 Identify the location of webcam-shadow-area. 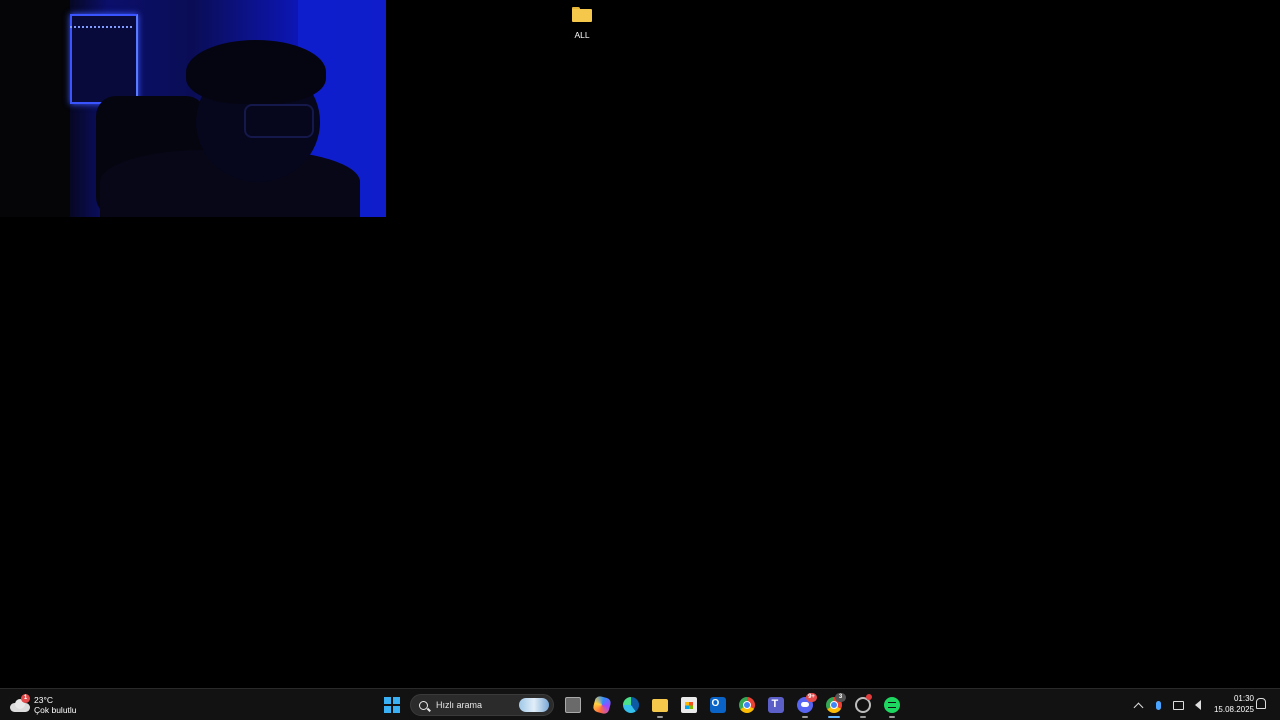
(35, 108).